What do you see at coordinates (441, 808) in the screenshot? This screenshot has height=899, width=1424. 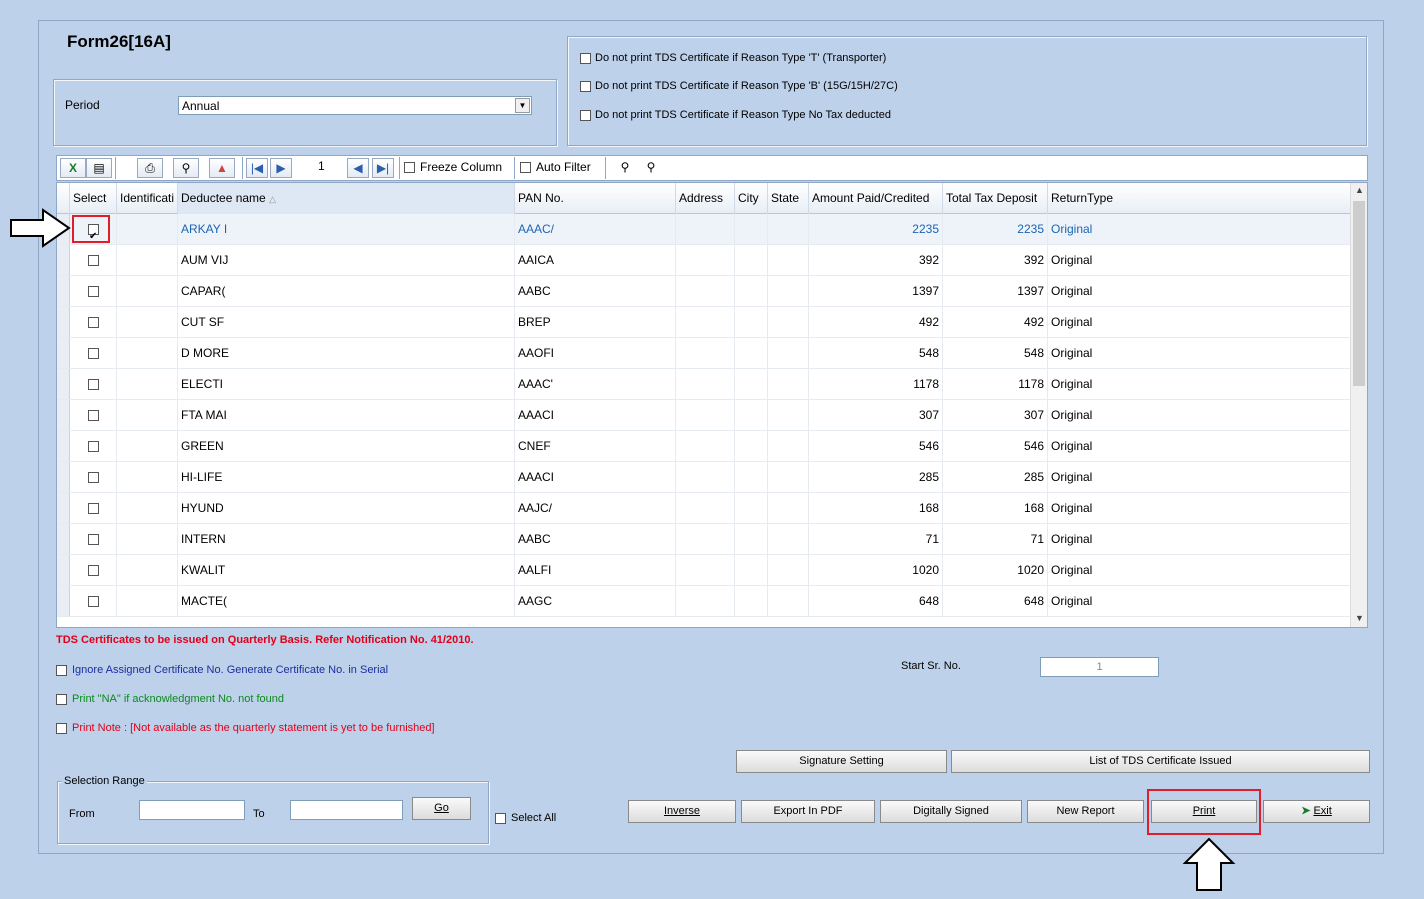 I see `go-button: Go` at bounding box center [441, 808].